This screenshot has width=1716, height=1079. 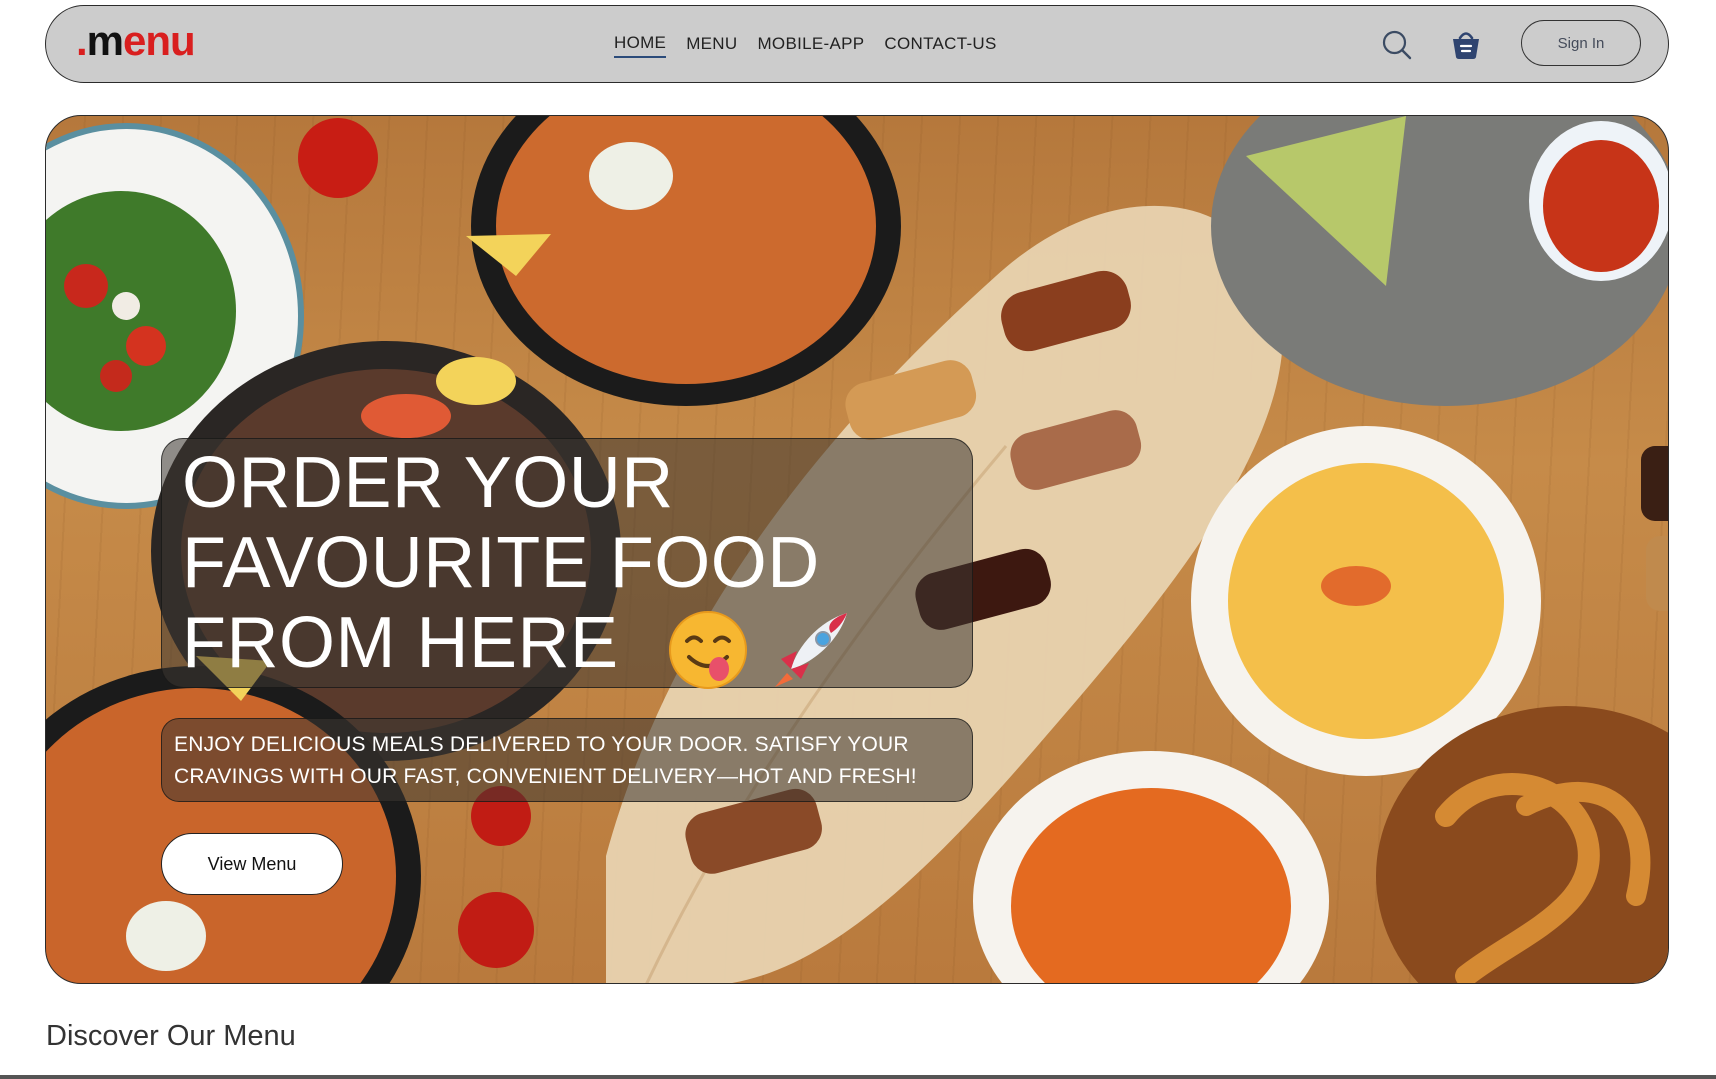 I want to click on rocket-emoji, so click(x=811, y=650).